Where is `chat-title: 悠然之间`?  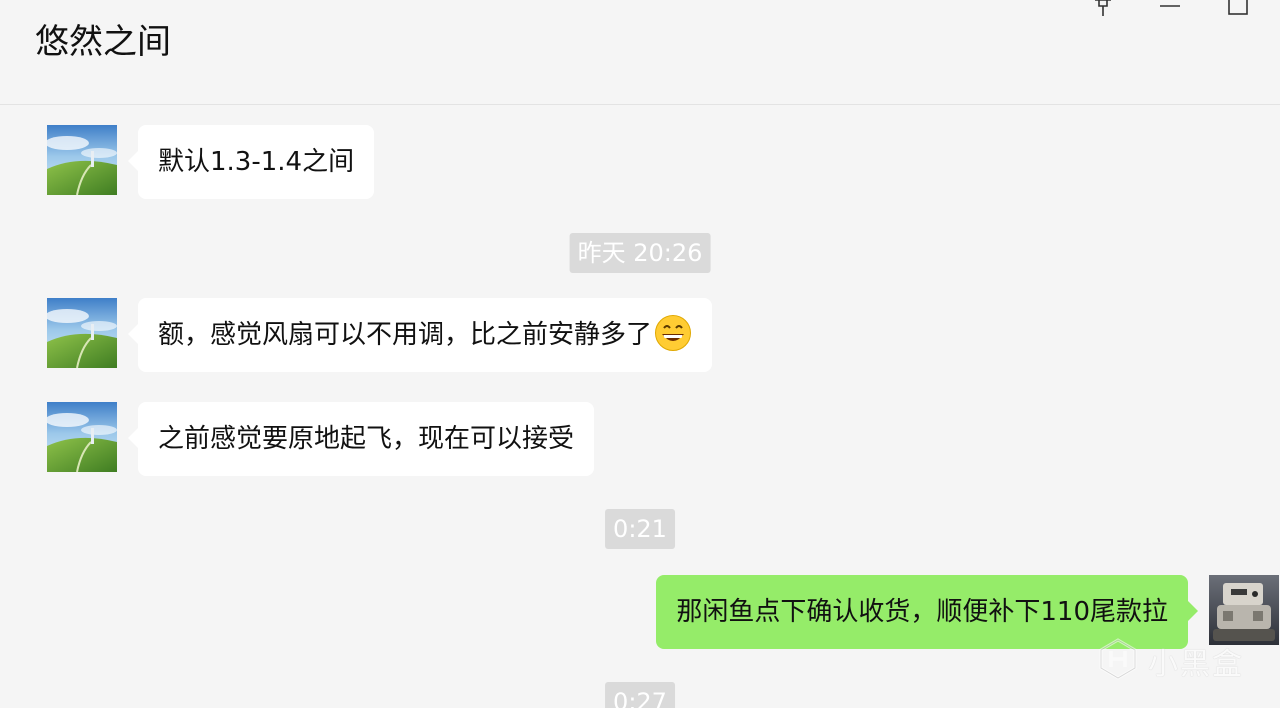
chat-title: 悠然之间 is located at coordinates (103, 42).